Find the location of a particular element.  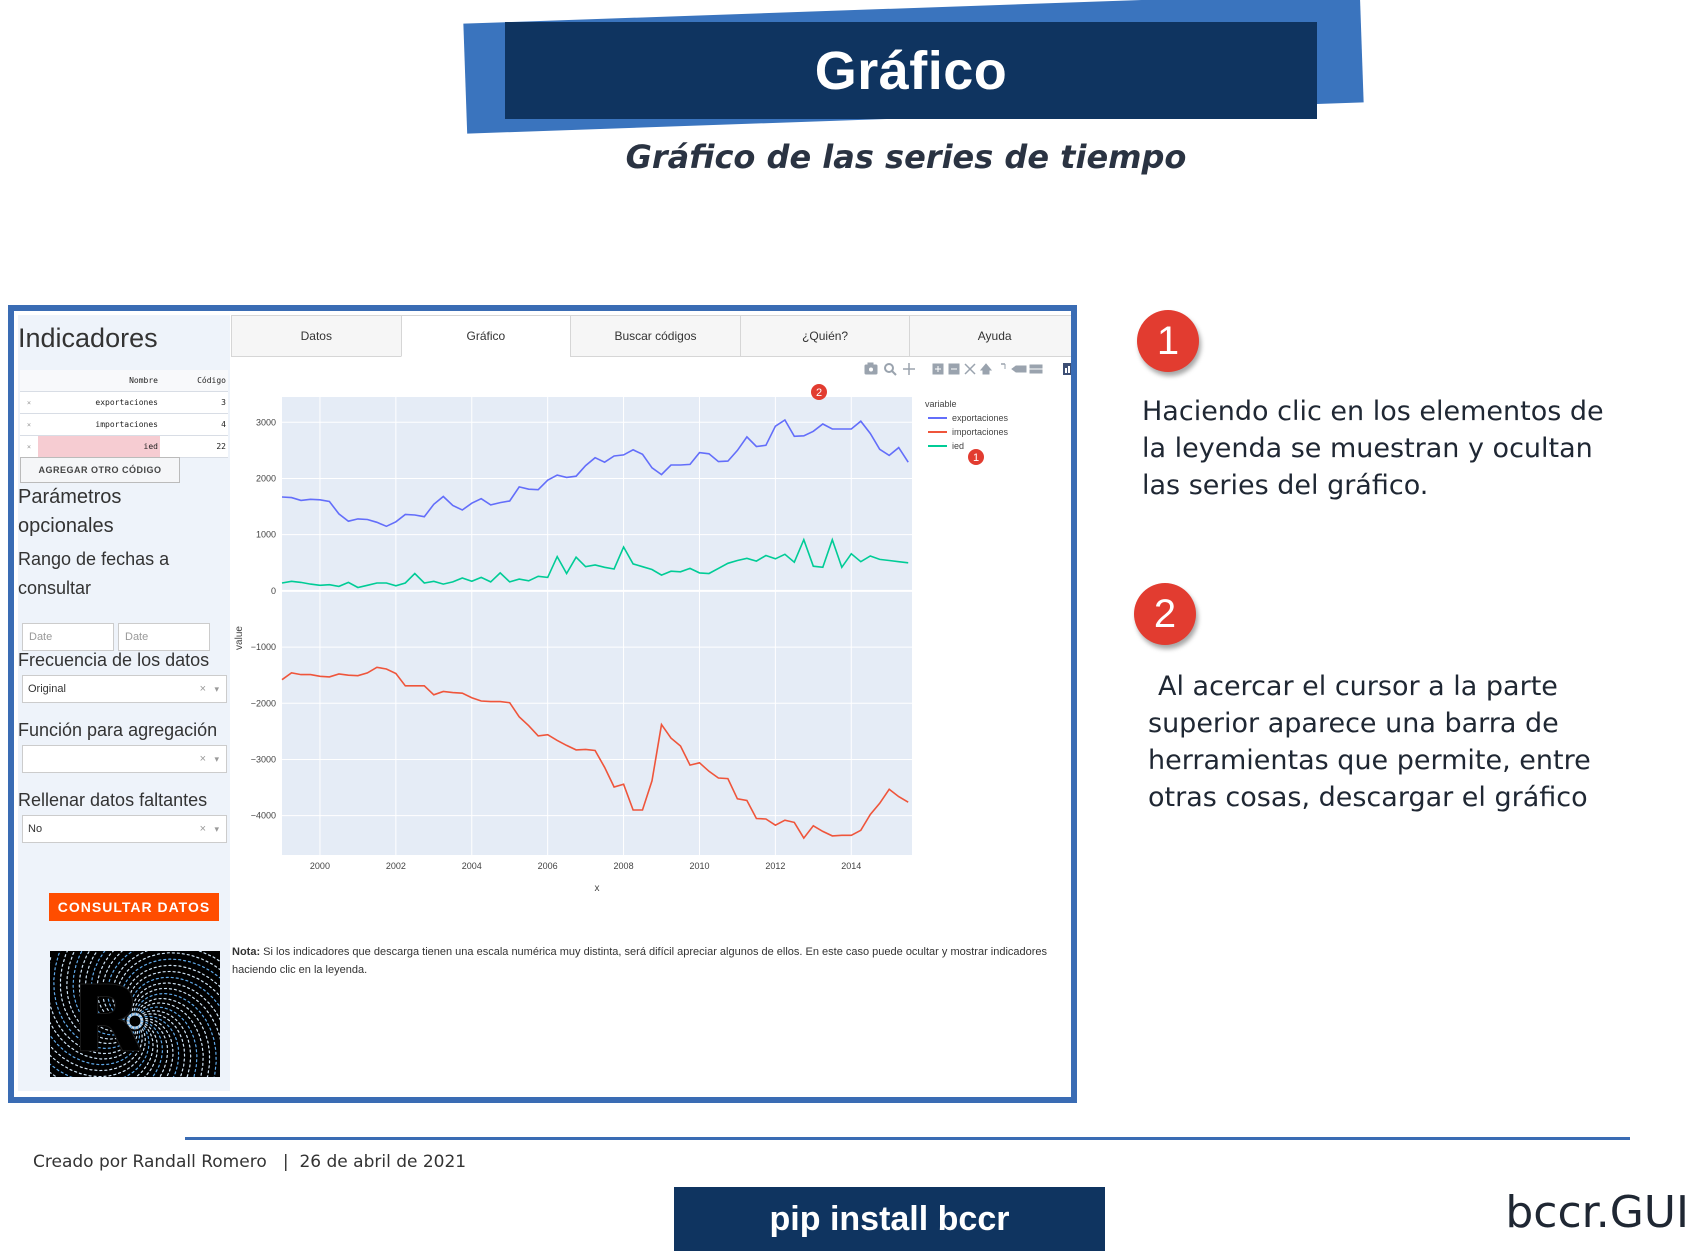

x-tick-label: 2008 is located at coordinates (624, 866).